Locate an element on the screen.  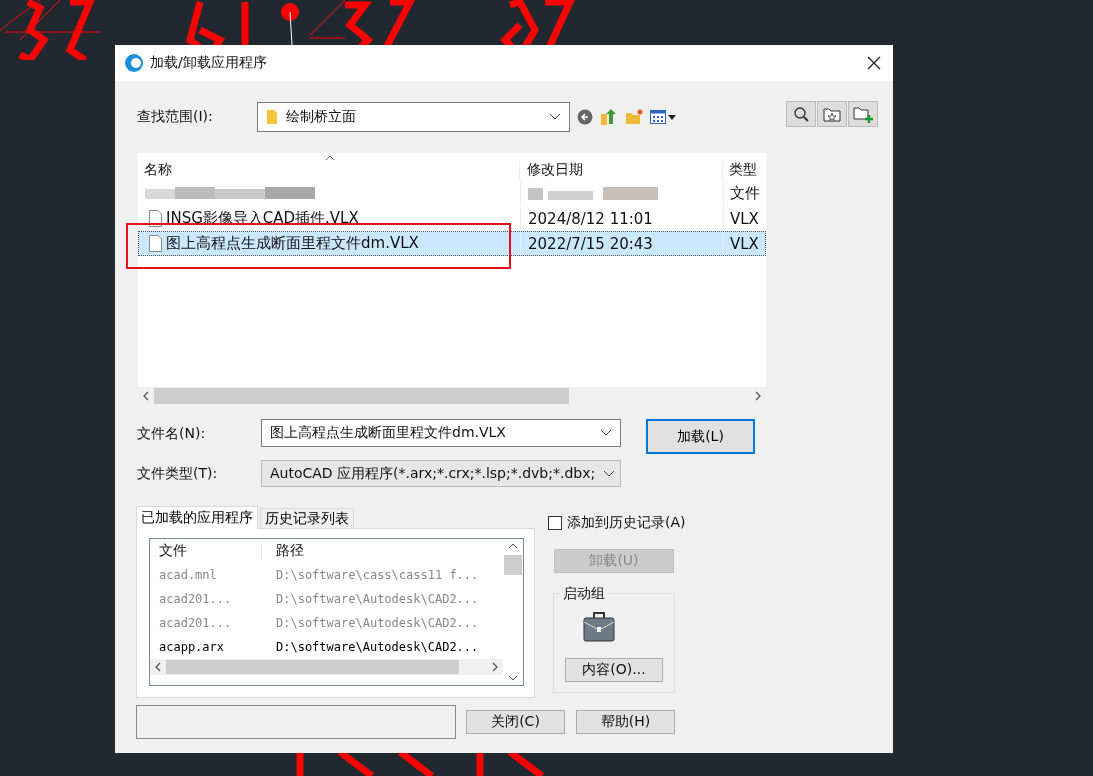
scroll-down-icon is located at coordinates (513, 678).